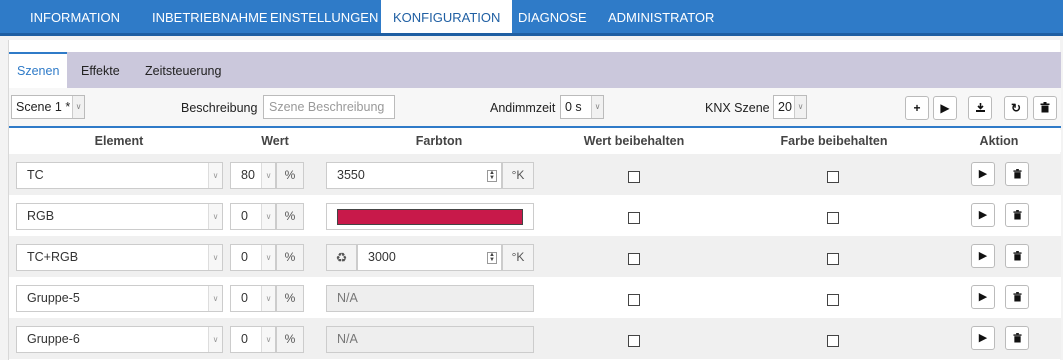 This screenshot has width=1063, height=360. Describe the element at coordinates (119, 175) in the screenshot. I see `element-select: TC ∨` at that location.